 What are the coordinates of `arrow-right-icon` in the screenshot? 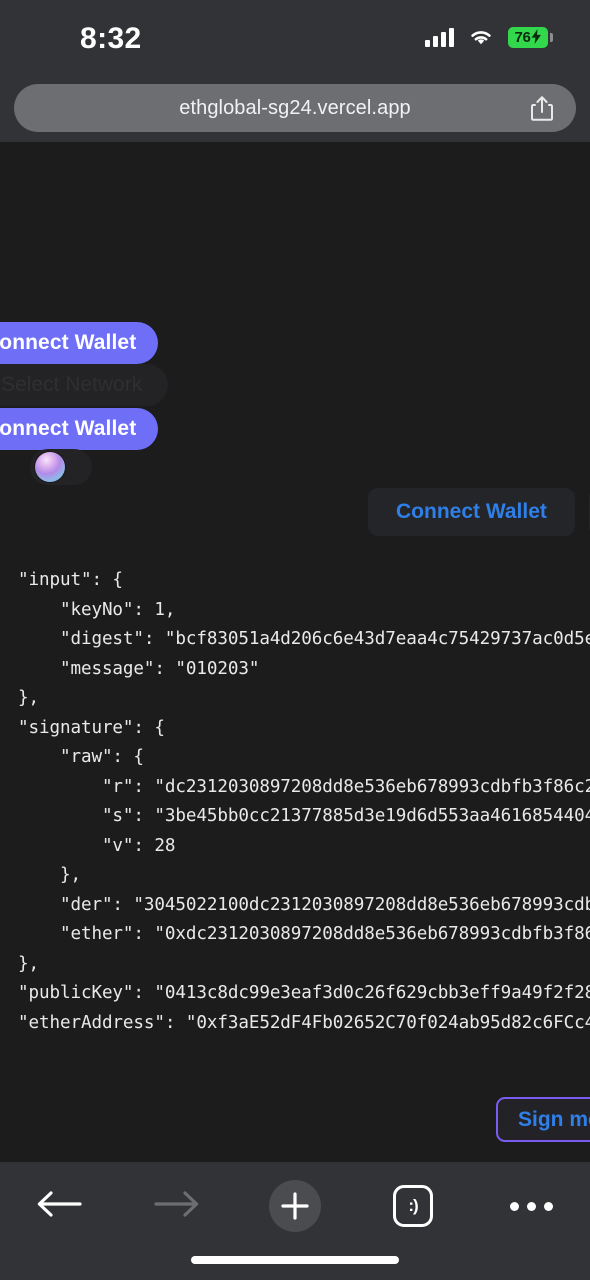 It's located at (177, 1206).